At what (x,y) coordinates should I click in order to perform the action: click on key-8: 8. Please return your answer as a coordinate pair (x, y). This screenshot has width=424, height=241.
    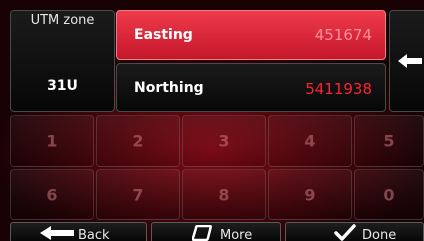
    Looking at the image, I should click on (224, 194).